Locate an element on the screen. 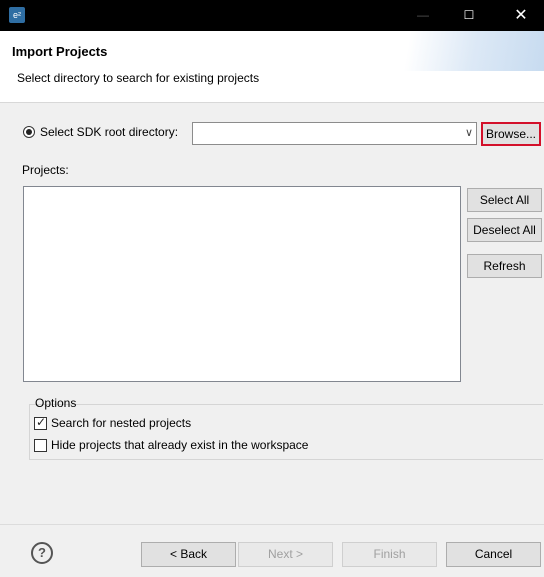 This screenshot has width=544, height=577. search-nested-label: Search for nested projects is located at coordinates (121, 423).